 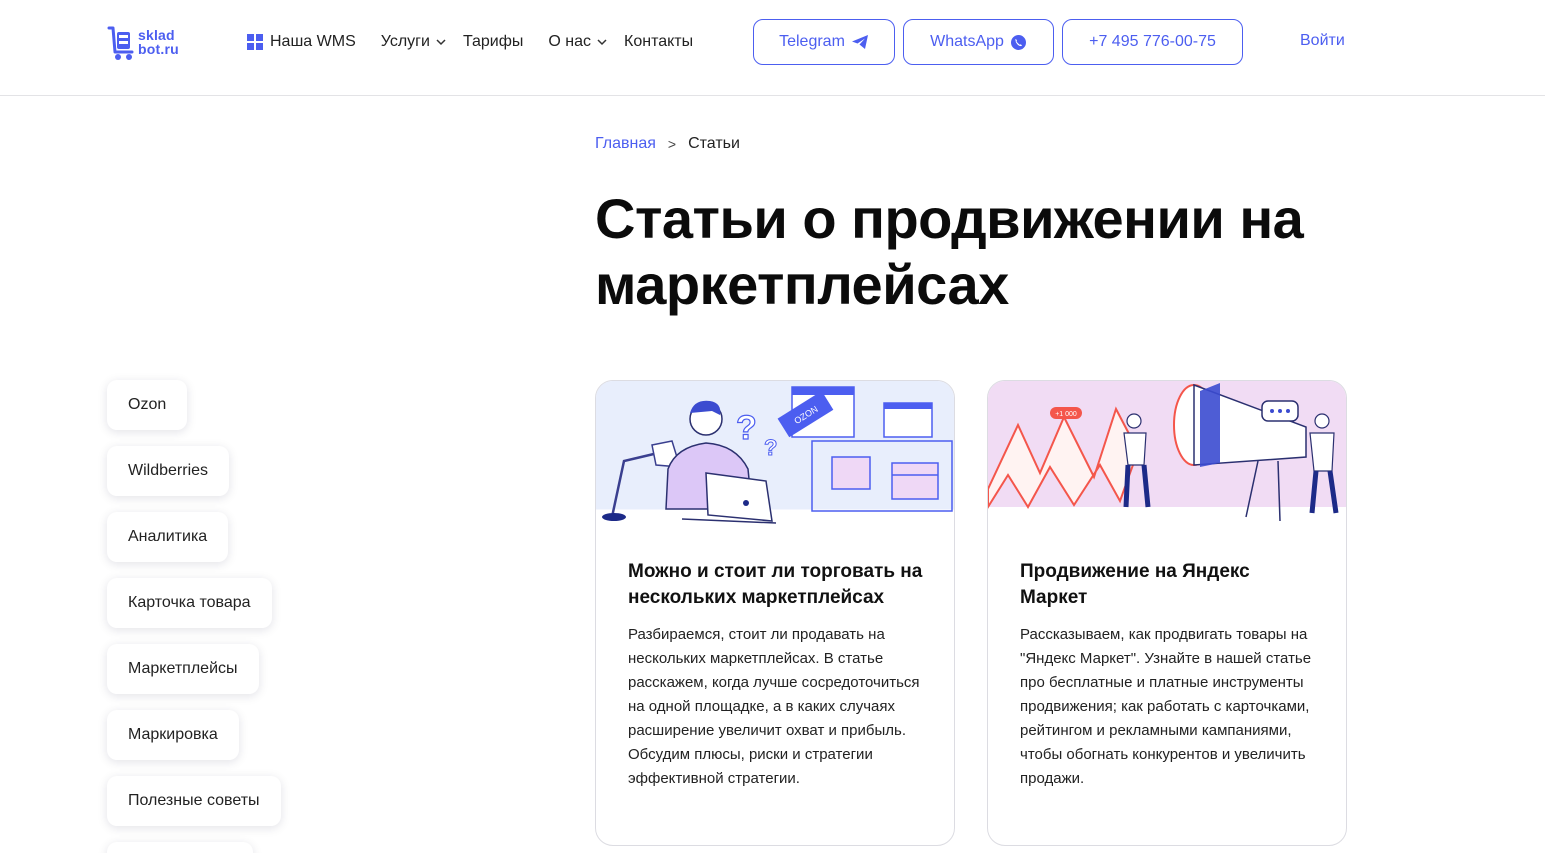 What do you see at coordinates (570, 41) in the screenshot?
I see `nav-item-label: О нас` at bounding box center [570, 41].